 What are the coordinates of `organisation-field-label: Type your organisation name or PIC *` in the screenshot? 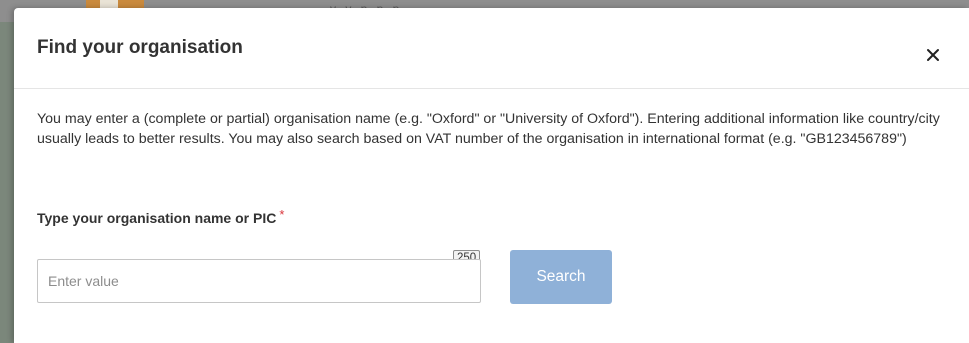 It's located at (161, 216).